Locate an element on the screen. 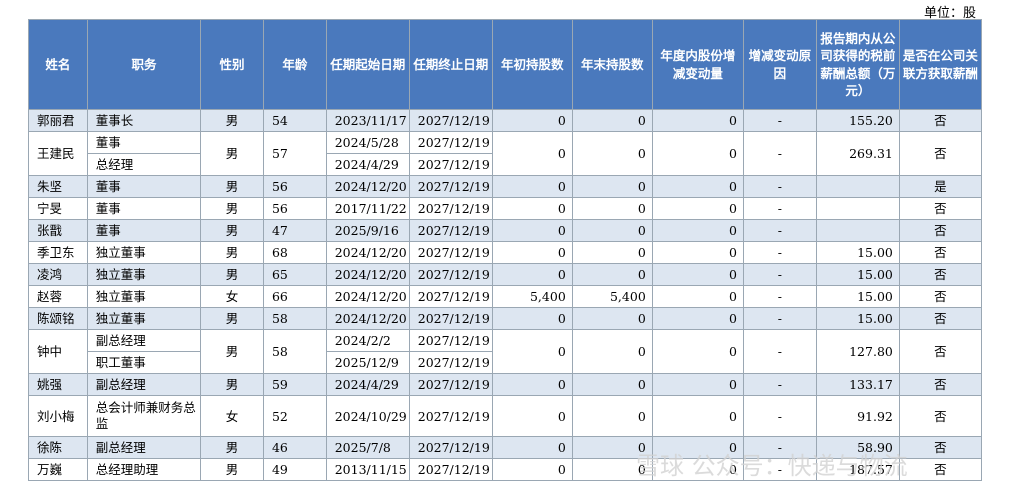  title-cell: 董事长 is located at coordinates (144, 120).